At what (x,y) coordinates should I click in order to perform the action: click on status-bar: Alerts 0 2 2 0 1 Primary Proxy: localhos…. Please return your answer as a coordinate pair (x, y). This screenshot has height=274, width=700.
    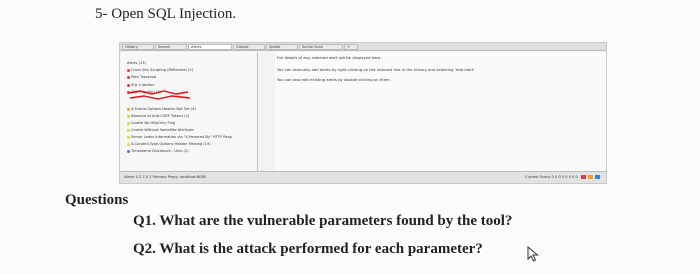
    Looking at the image, I should click on (363, 177).